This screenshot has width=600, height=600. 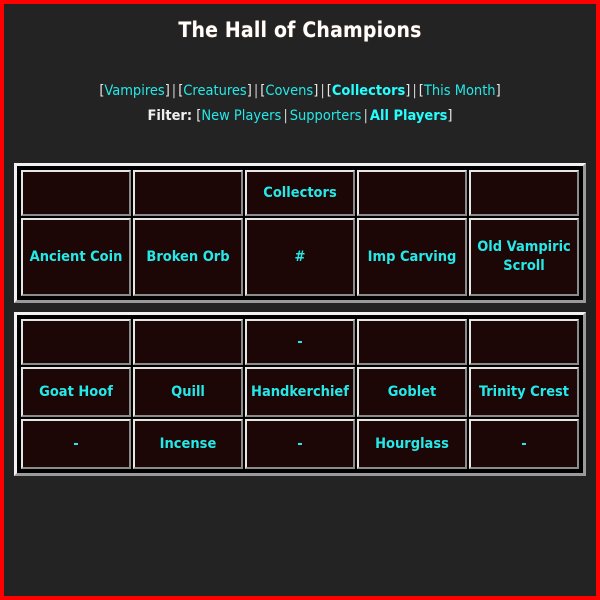 I want to click on nav-link-covens: Covens, so click(x=289, y=91).